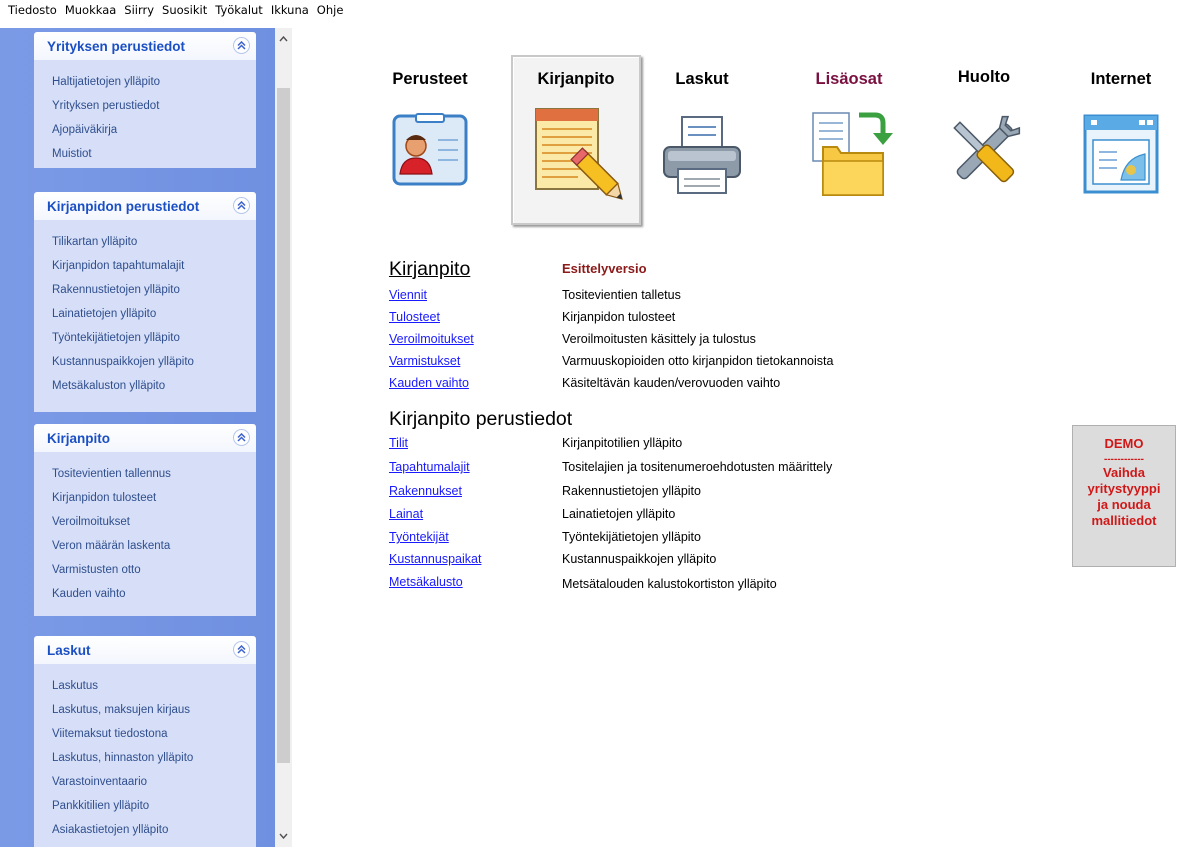  I want to click on desc-kauden-vaihto: Käsiteltävän kauden/verovuoden vaihto, so click(671, 383).